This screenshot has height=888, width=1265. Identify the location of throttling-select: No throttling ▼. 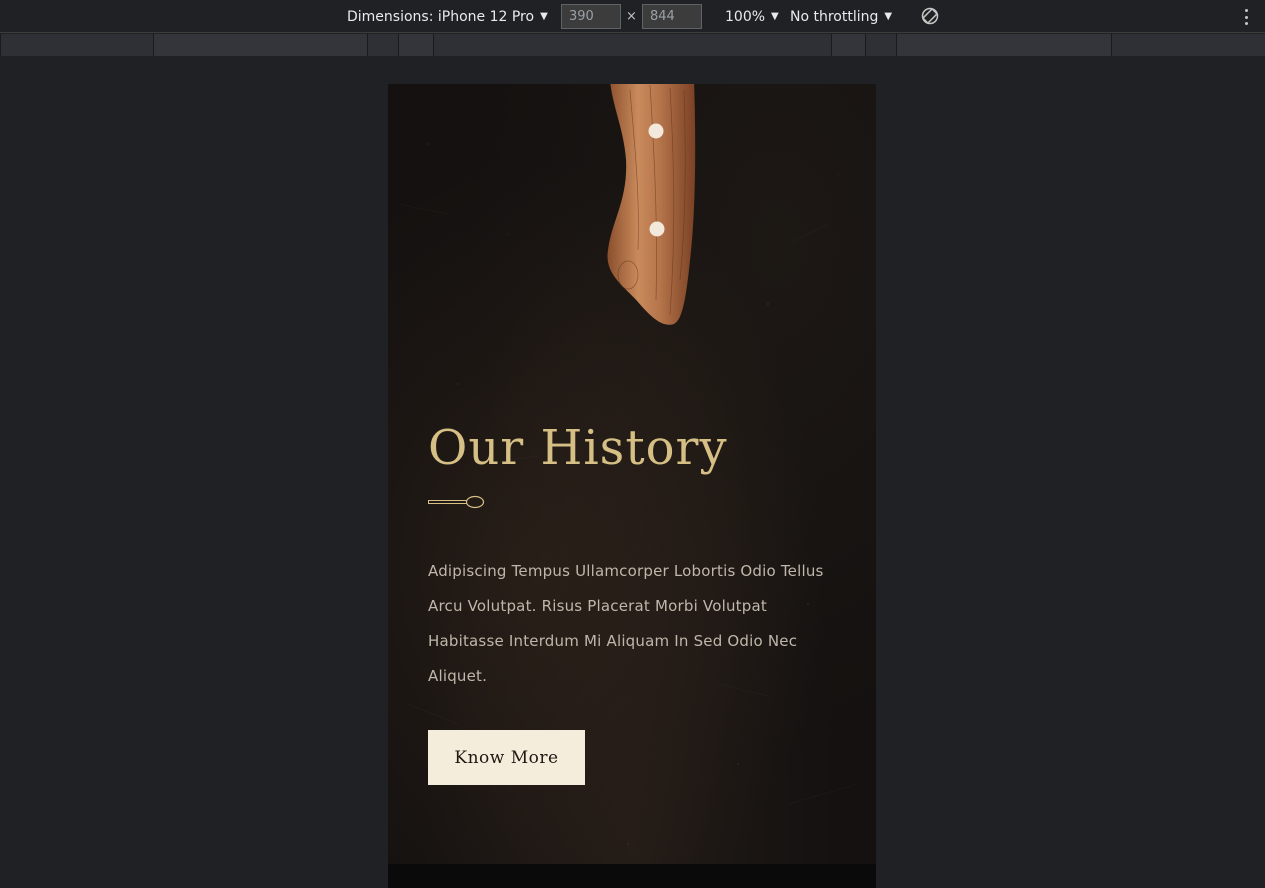
(841, 16).